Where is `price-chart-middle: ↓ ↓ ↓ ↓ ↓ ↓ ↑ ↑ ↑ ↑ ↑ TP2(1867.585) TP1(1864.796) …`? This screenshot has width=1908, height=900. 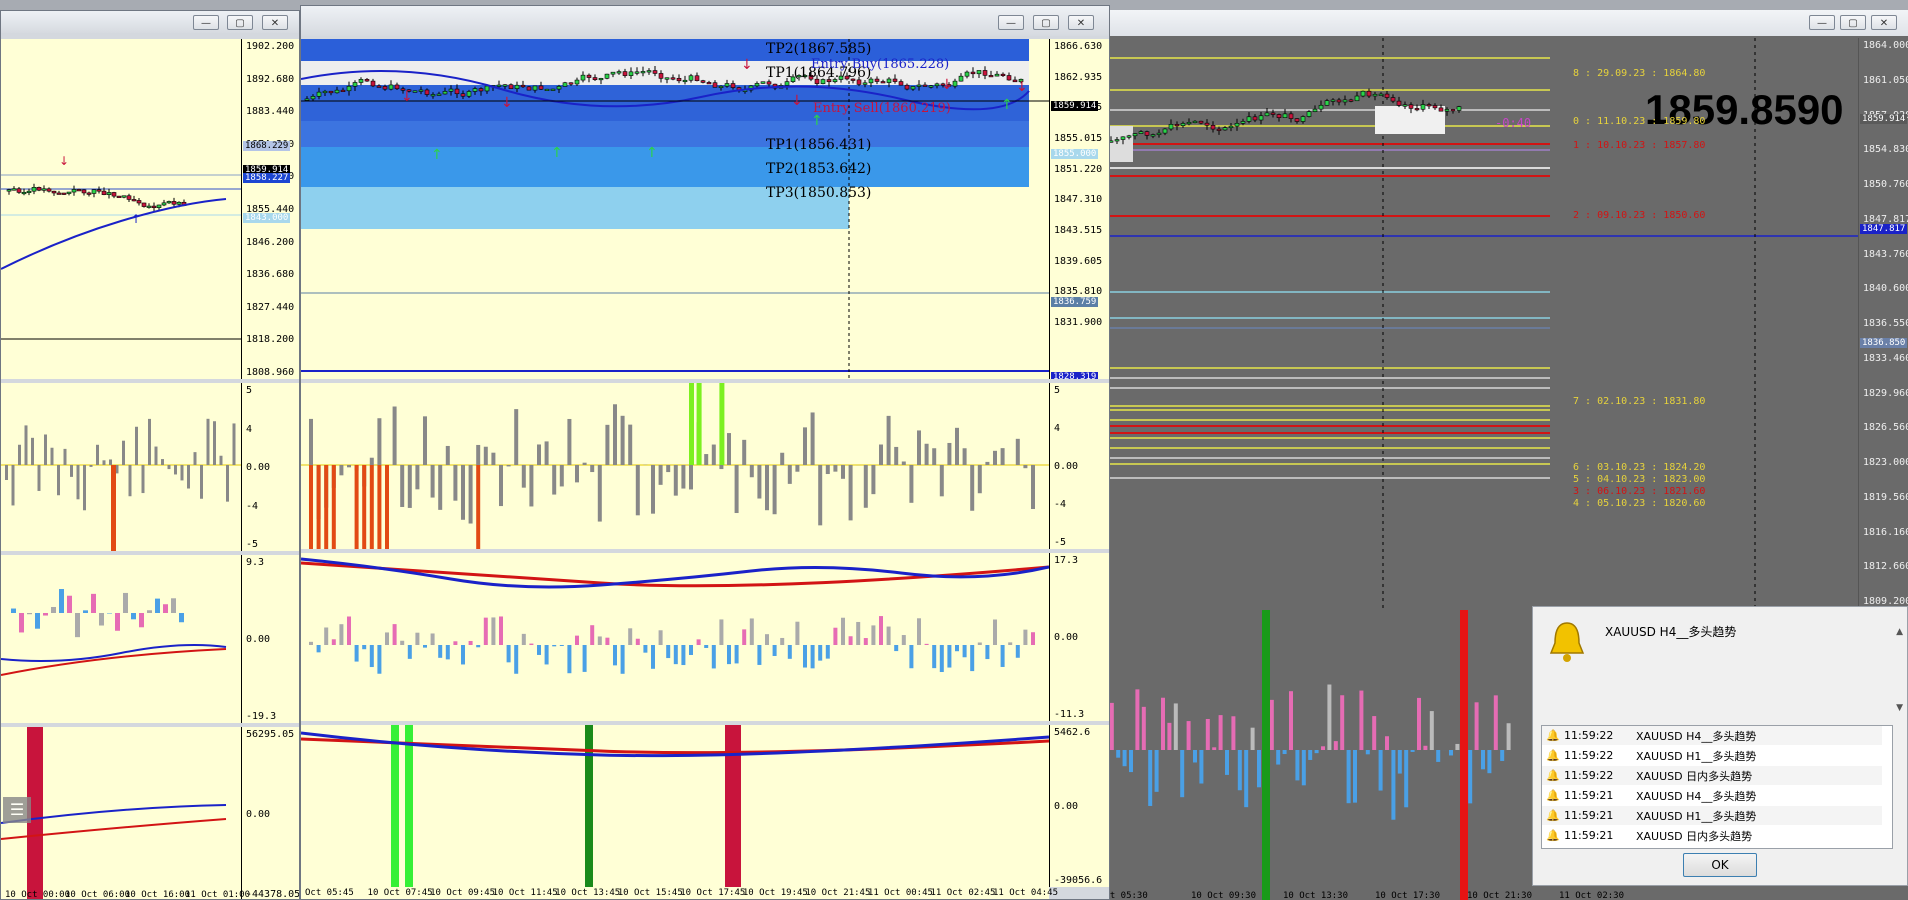 price-chart-middle: ↓ ↓ ↓ ↓ ↓ ↓ ↑ ↑ ↑ ↑ ↑ TP2(1867.585) TP1(1864.796) … is located at coordinates (675, 209).